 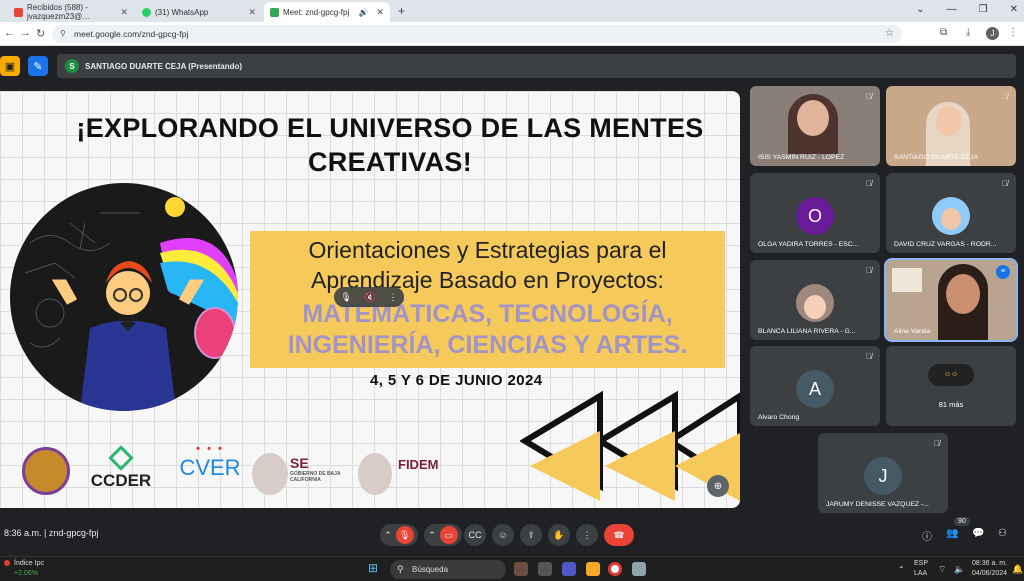 What do you see at coordinates (968, 32) in the screenshot?
I see `download-icon: ⤓` at bounding box center [968, 32].